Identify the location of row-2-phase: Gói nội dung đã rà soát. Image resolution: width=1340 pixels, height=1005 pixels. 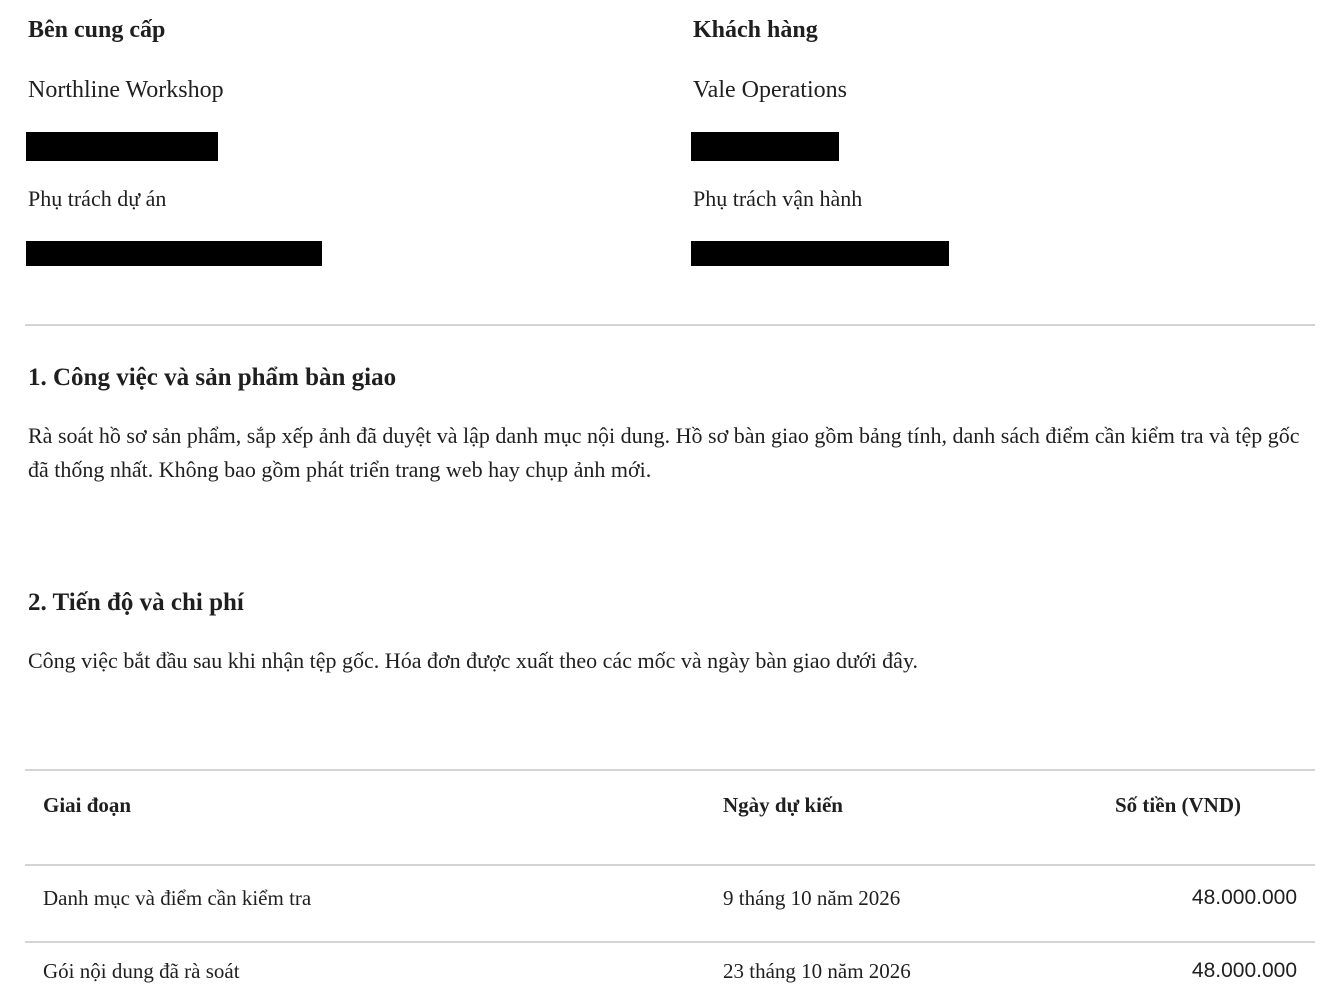
(141, 971).